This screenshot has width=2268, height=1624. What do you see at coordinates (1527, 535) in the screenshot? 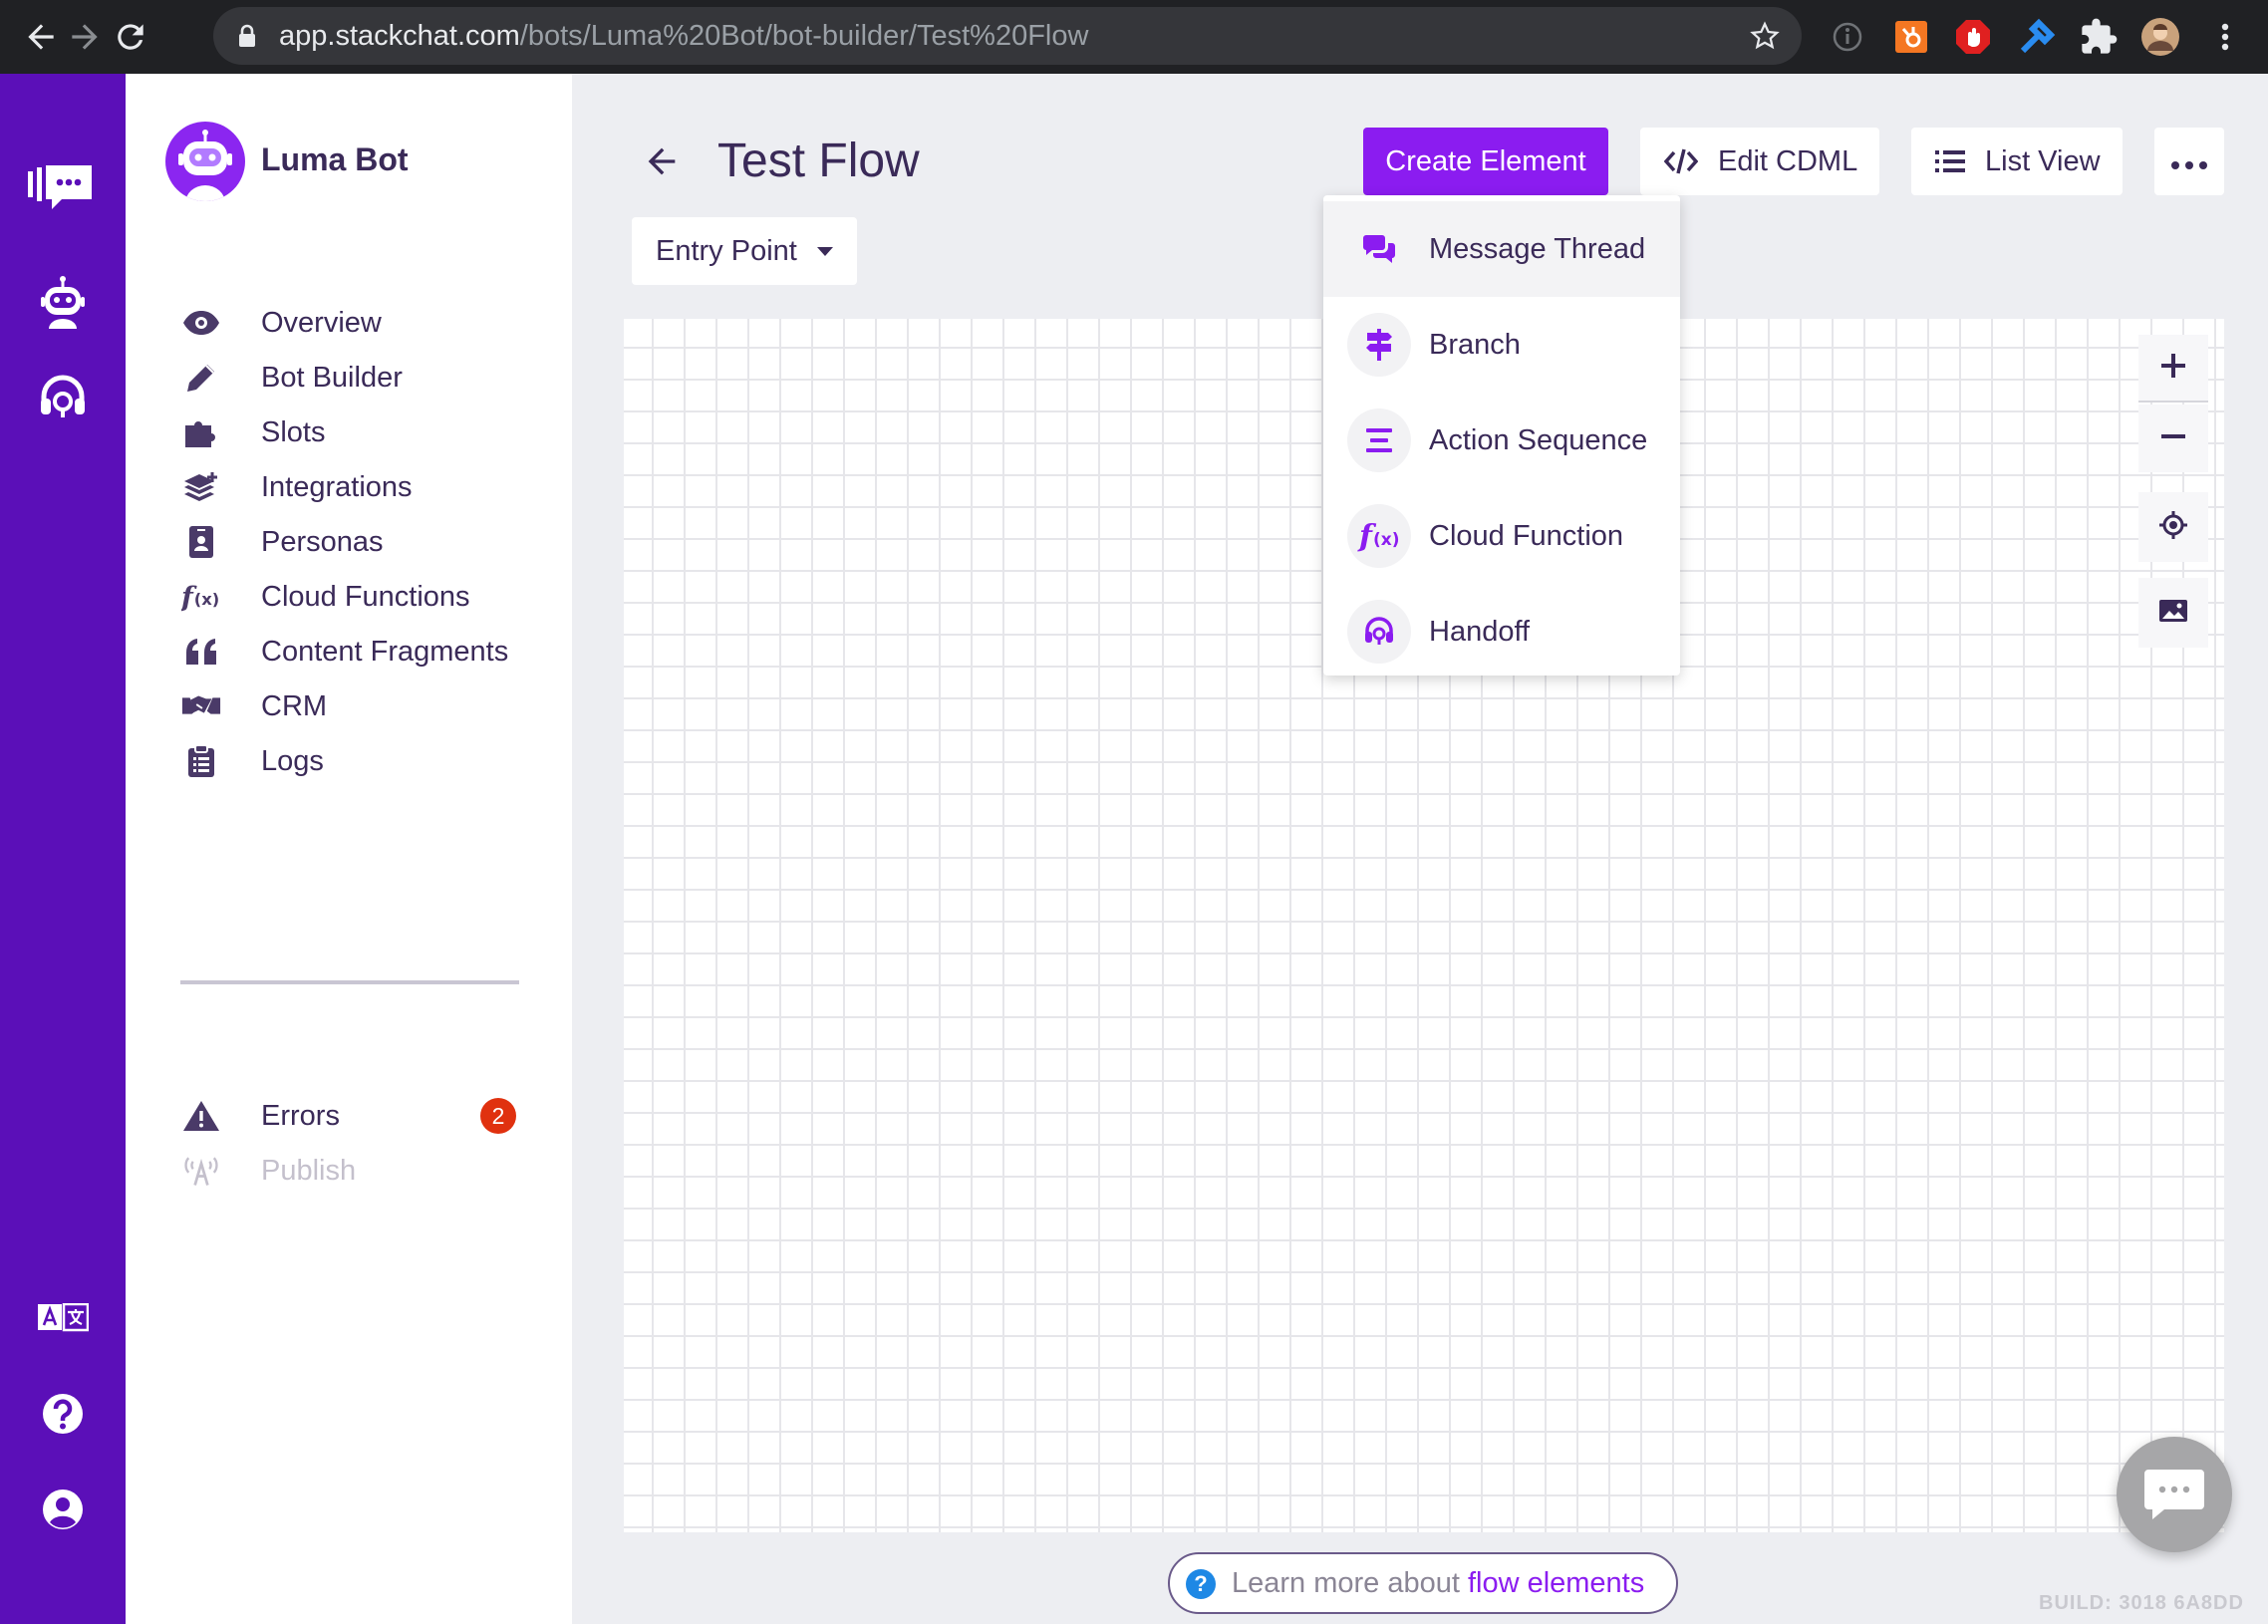
I see `menu-item-label: Cloud Function` at bounding box center [1527, 535].